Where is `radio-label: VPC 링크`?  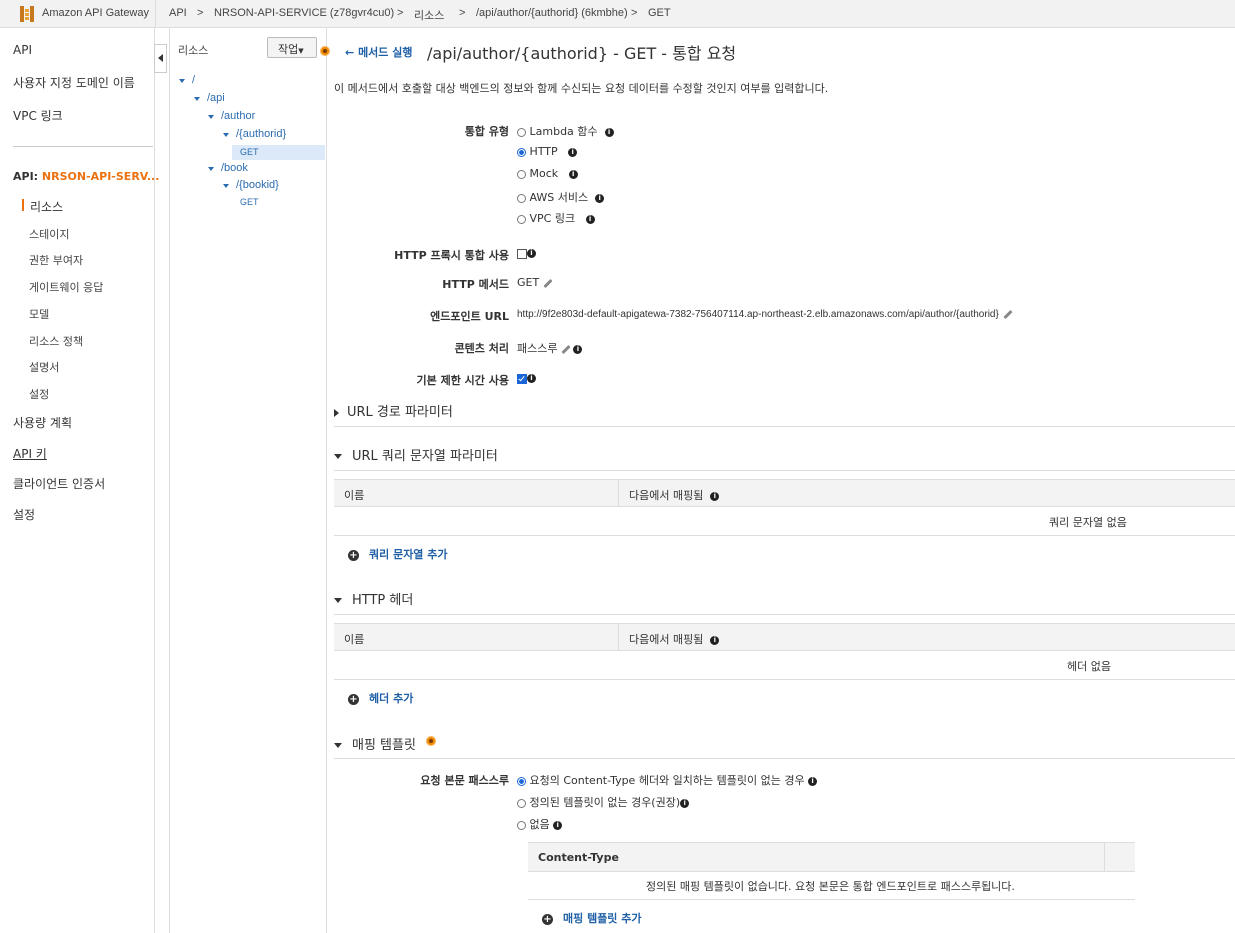
radio-label: VPC 링크 is located at coordinates (552, 218).